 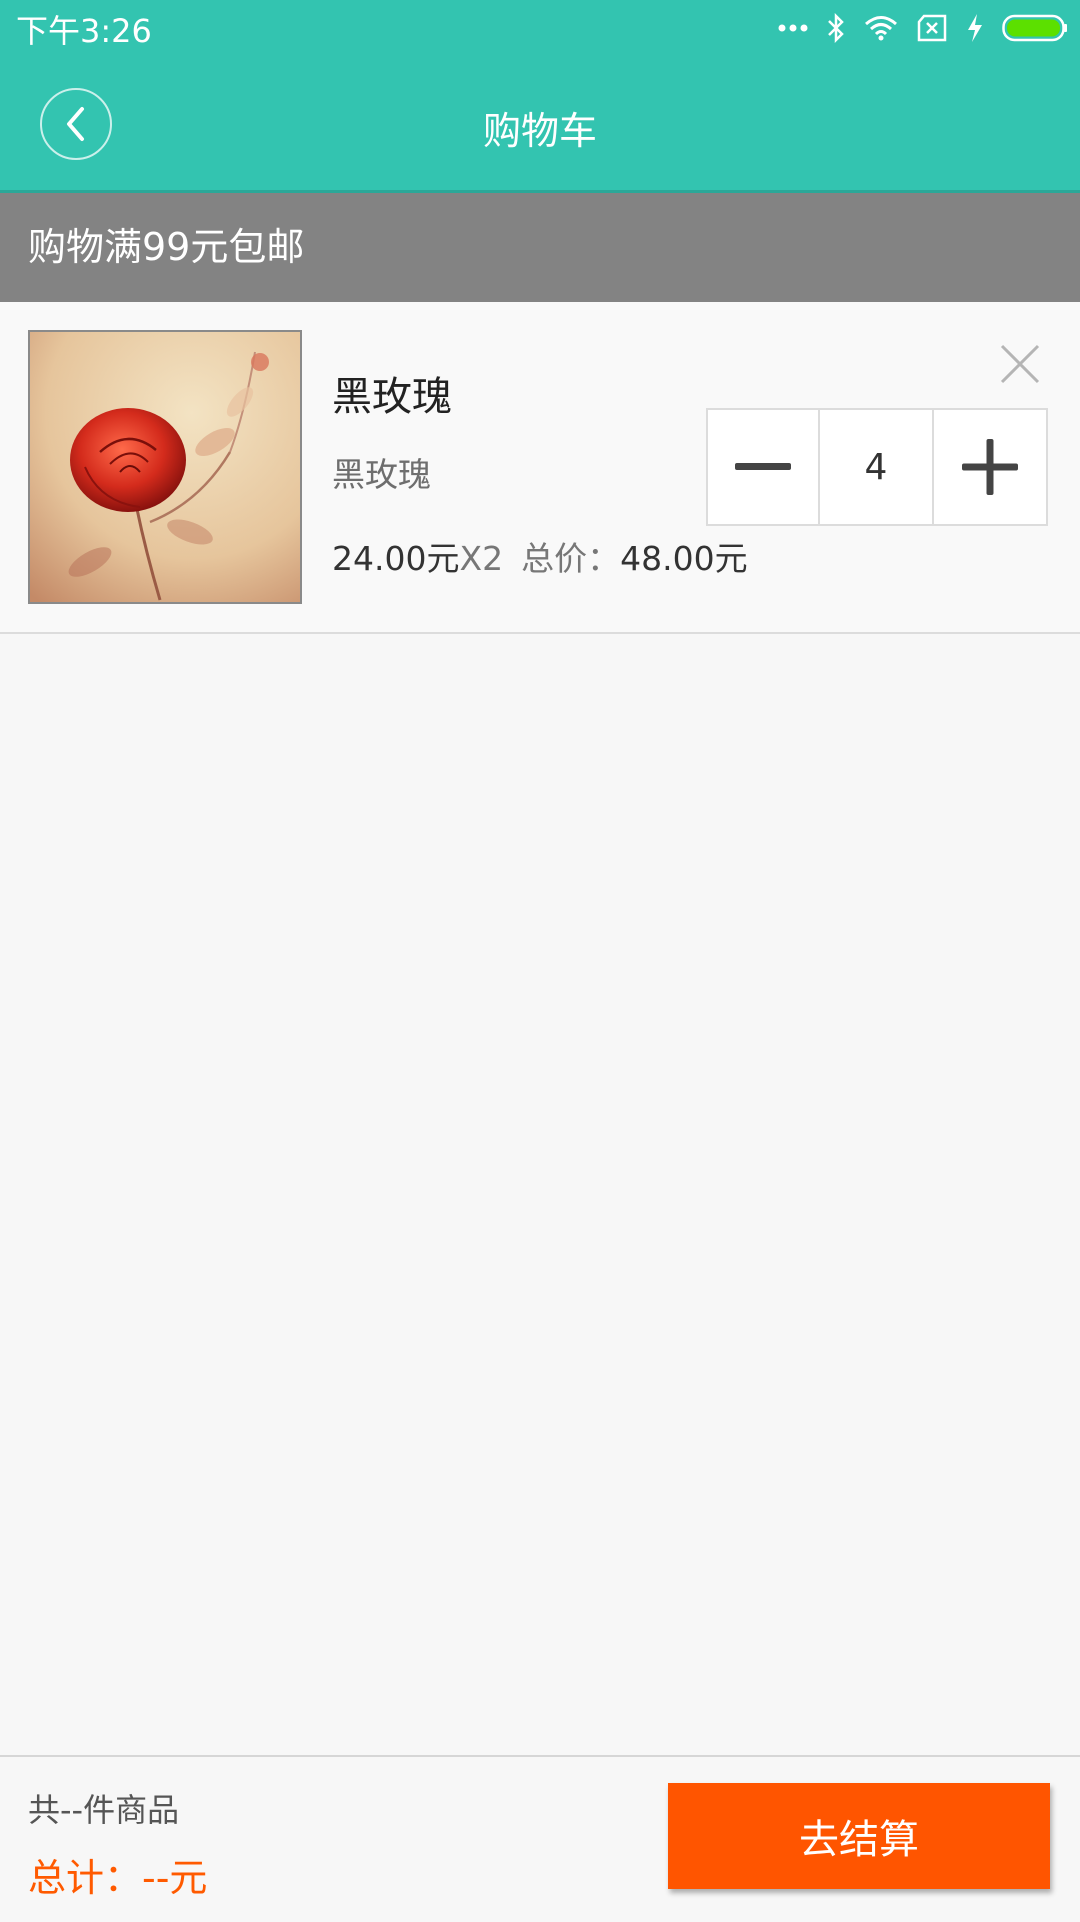 I want to click on increase-quantity-button, so click(x=990, y=467).